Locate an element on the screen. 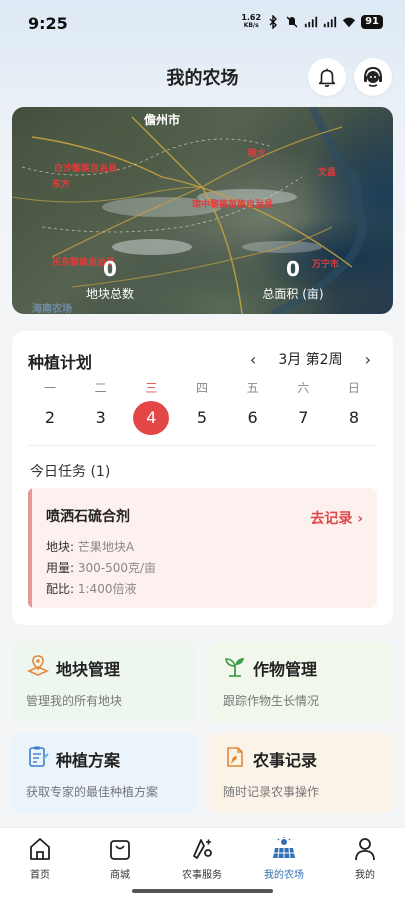 Image resolution: width=405 pixels, height=900 pixels. customer-service-button is located at coordinates (373, 77).